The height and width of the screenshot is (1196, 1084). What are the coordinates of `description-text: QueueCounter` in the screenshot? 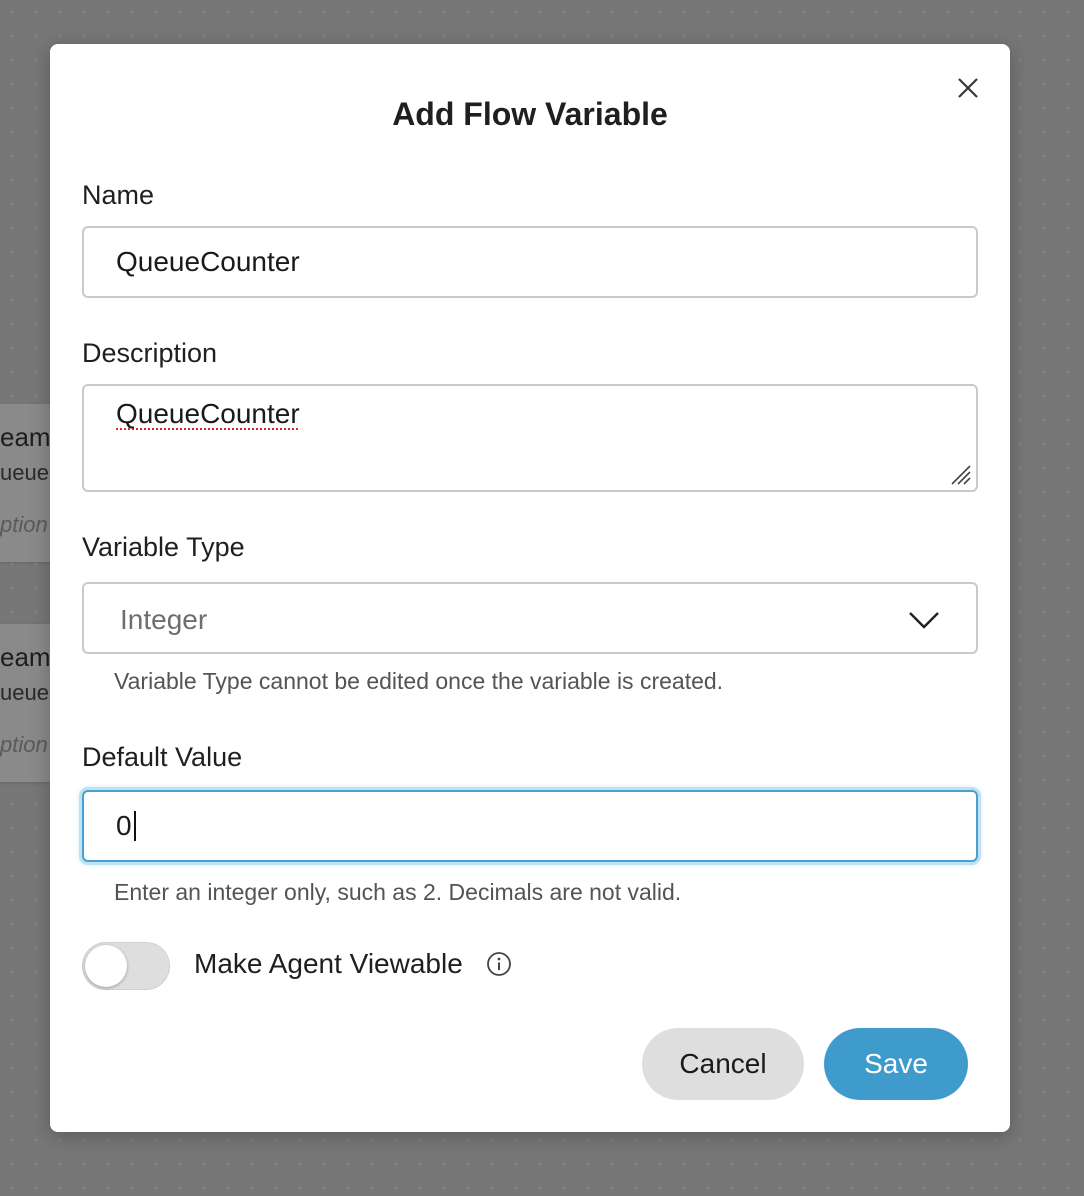 It's located at (208, 413).